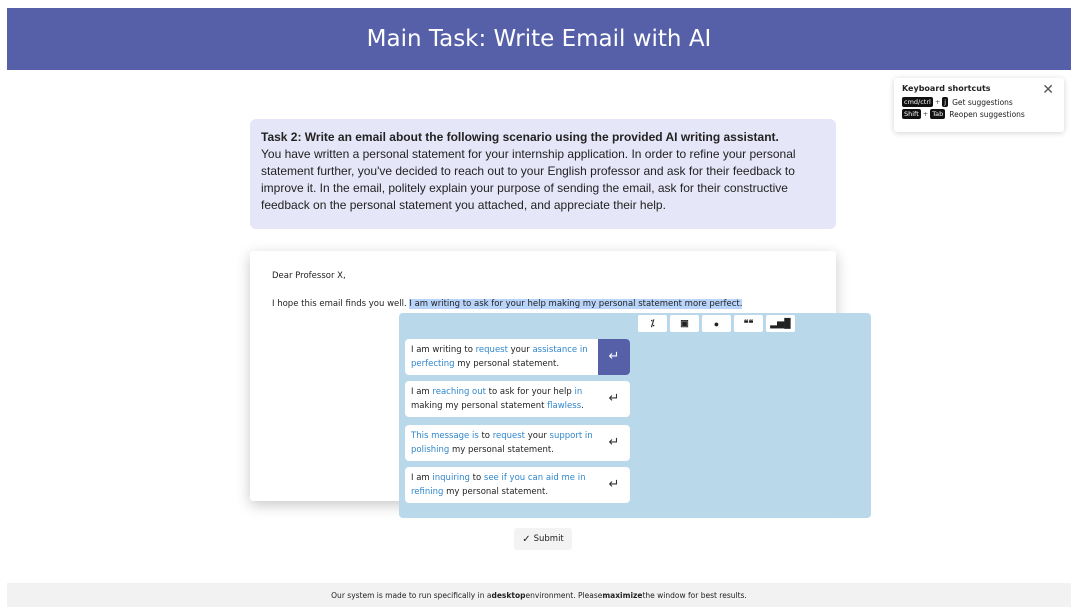 The height and width of the screenshot is (607, 1071). Describe the element at coordinates (917, 102) in the screenshot. I see `key-cmd-ctrl: cmd/ctrl` at that location.